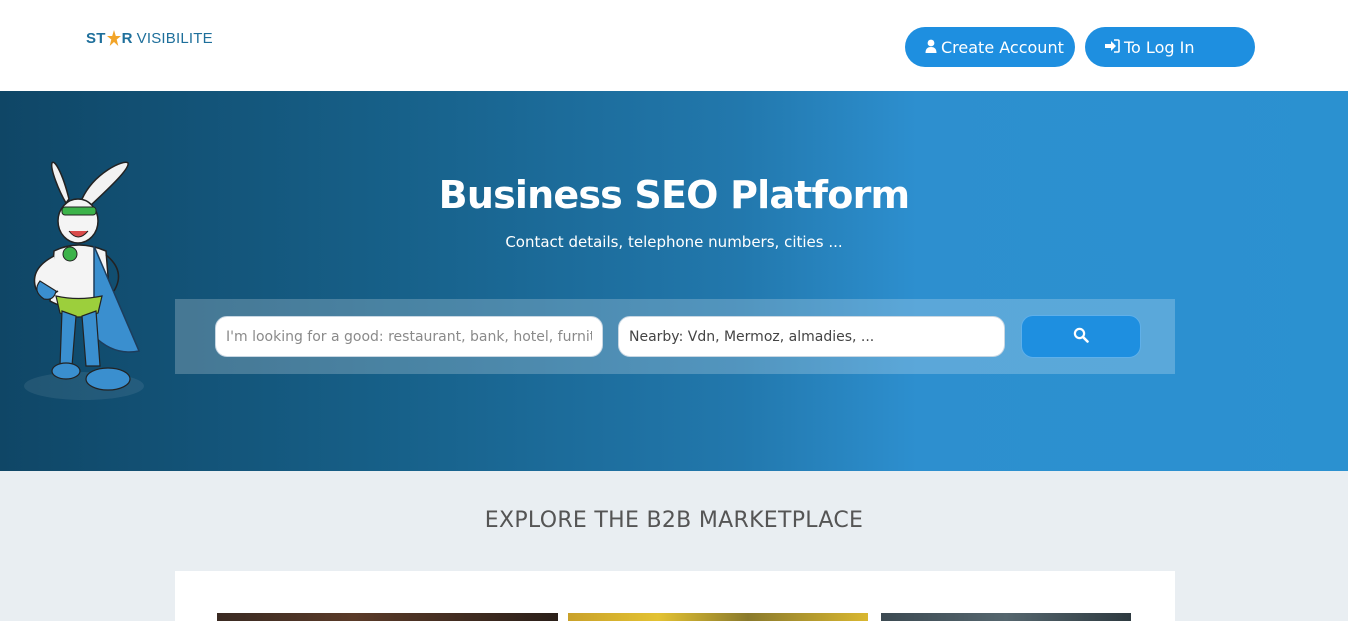  I want to click on hero-title: Business SEO Platform, so click(674, 195).